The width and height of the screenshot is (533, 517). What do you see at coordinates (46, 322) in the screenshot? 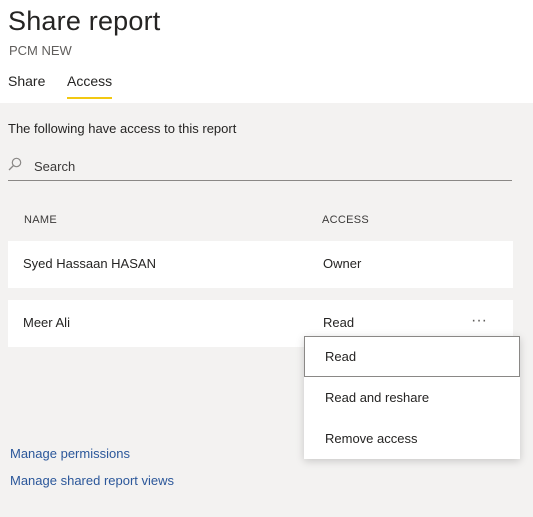
I see `user-name: Meer Ali` at bounding box center [46, 322].